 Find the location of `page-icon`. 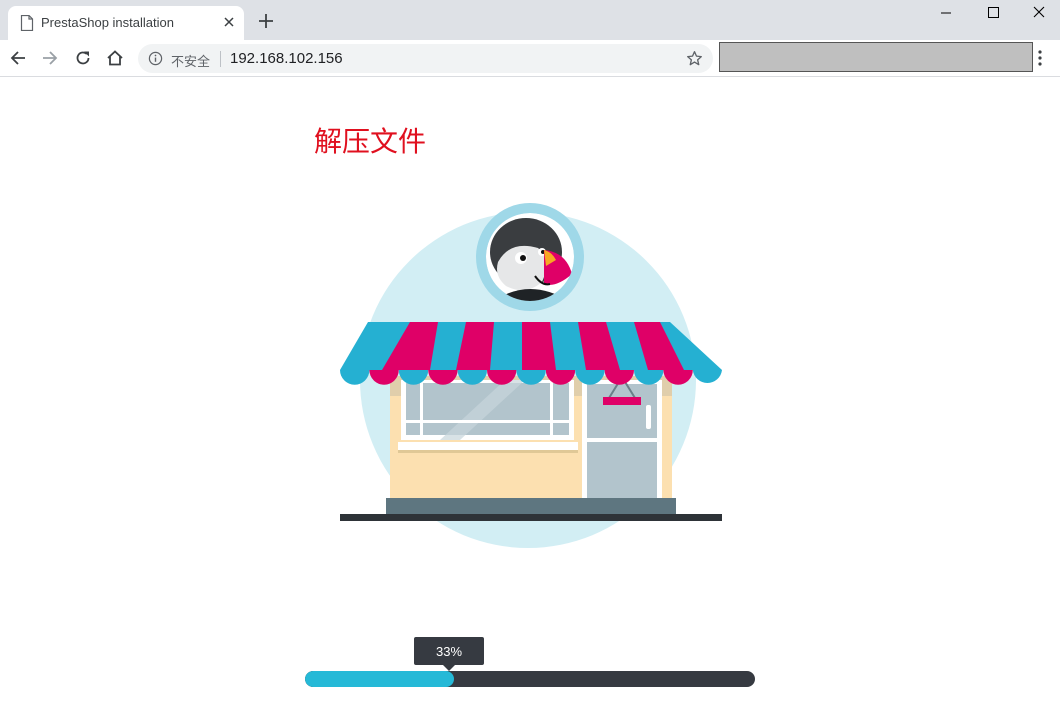

page-icon is located at coordinates (27, 23).